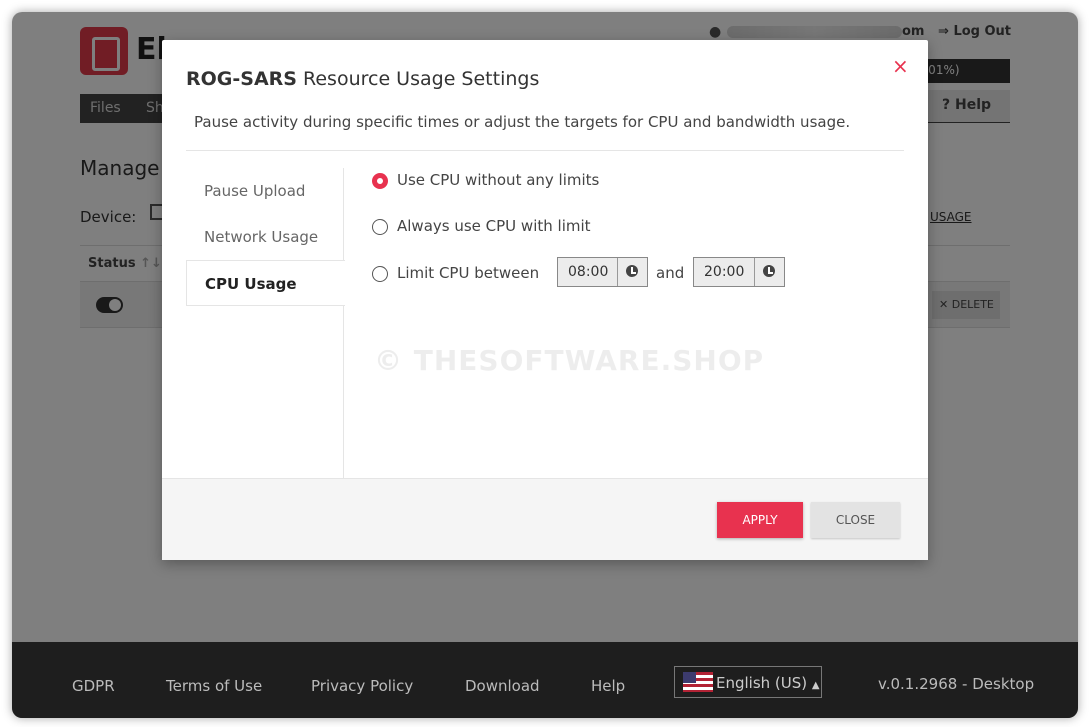  I want to click on dialog-footer: APPLY CLOSE, so click(545, 519).